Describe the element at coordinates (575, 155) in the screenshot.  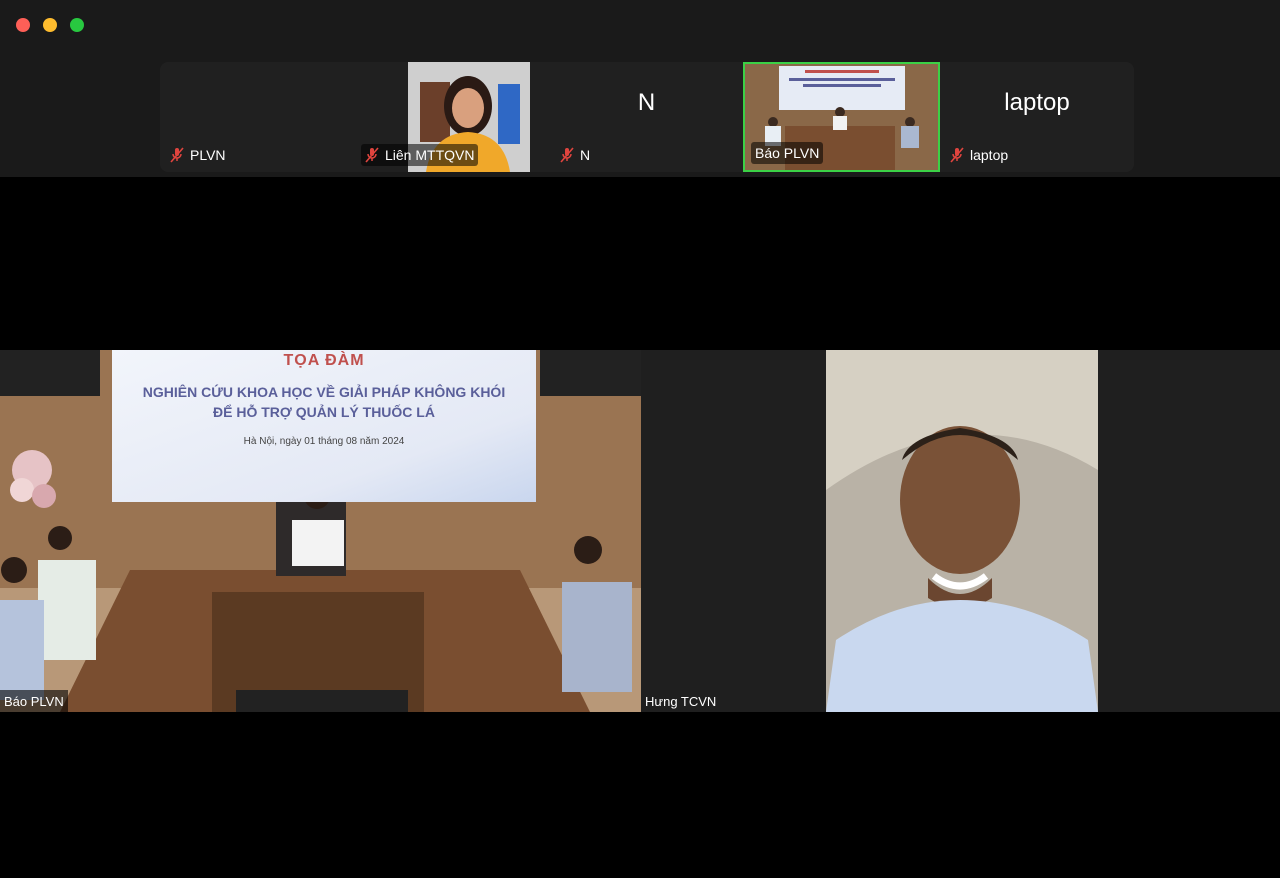
I see `participant-name-tag: N` at that location.